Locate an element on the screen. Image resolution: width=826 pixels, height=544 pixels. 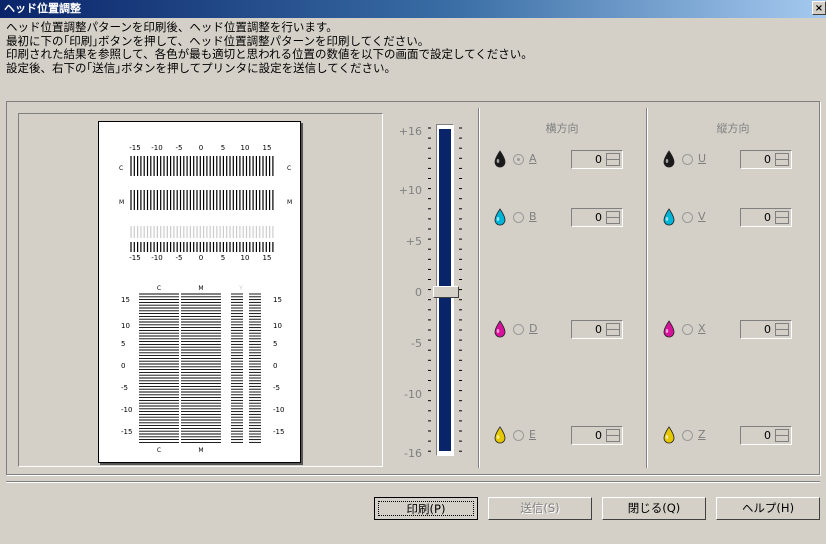
slider-ticks-left is located at coordinates (429, 289).